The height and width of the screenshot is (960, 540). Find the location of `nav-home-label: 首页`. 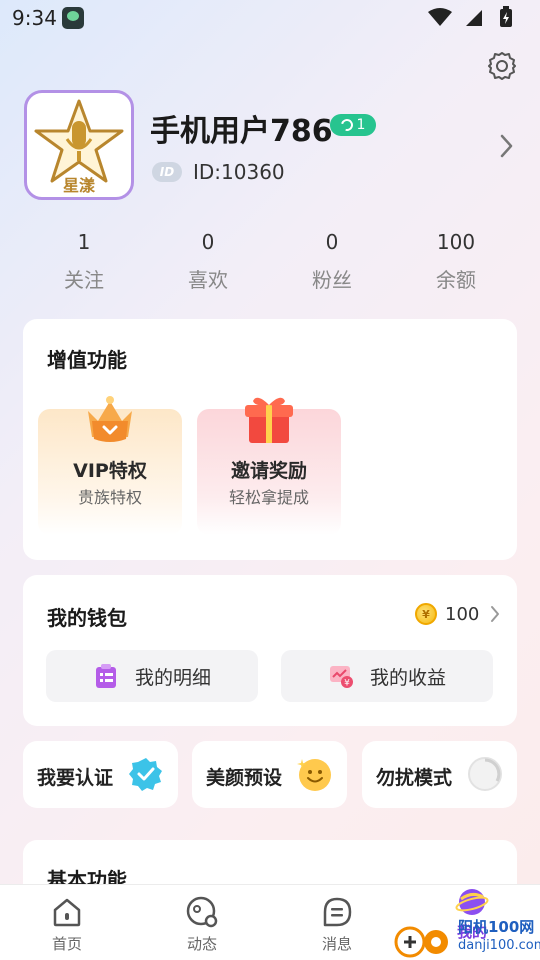

nav-home-label: 首页 is located at coordinates (66, 944).